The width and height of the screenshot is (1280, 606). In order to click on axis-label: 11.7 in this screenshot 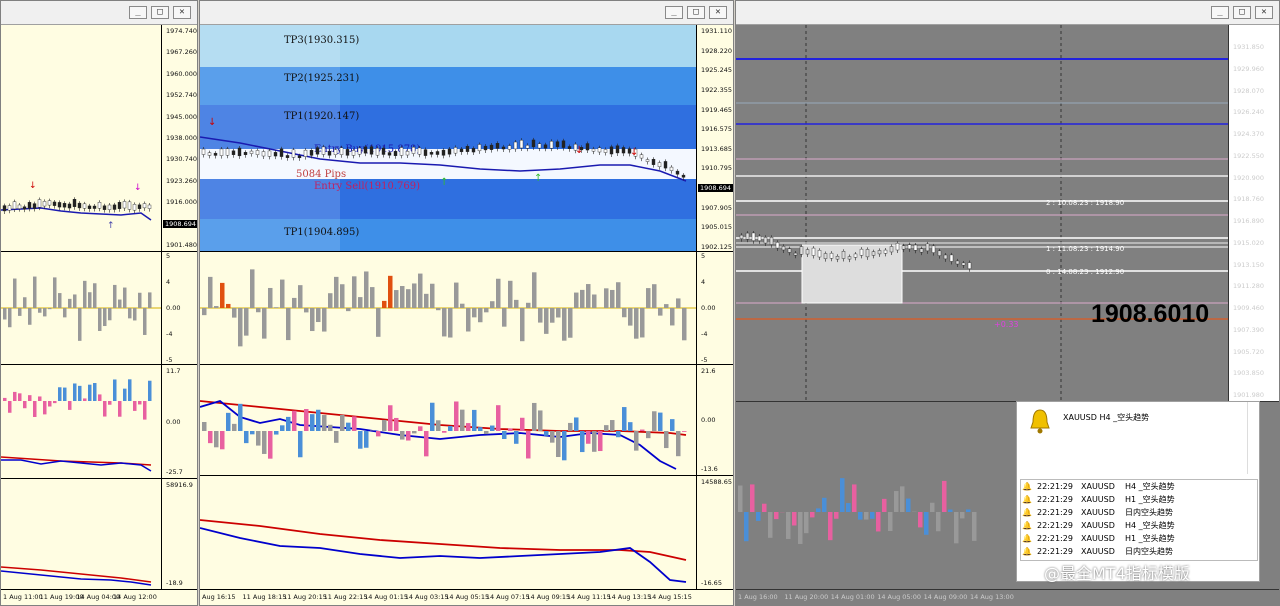, I will do `click(173, 371)`.